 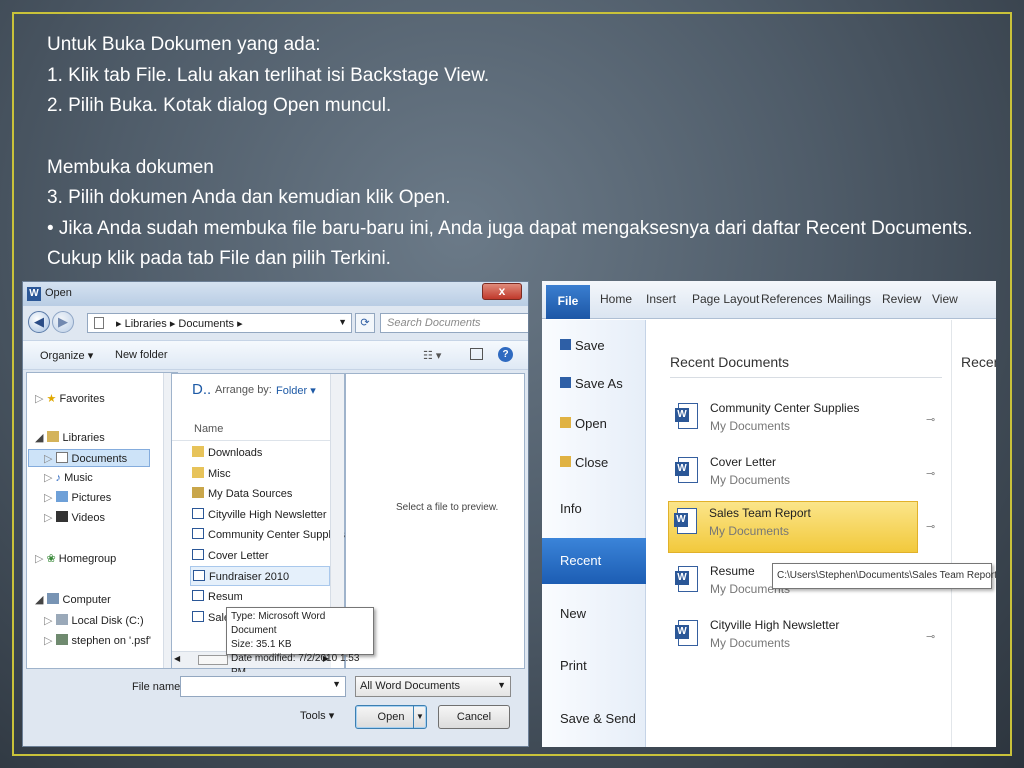 I want to click on tab-mailings: Mailings, so click(x=849, y=299).